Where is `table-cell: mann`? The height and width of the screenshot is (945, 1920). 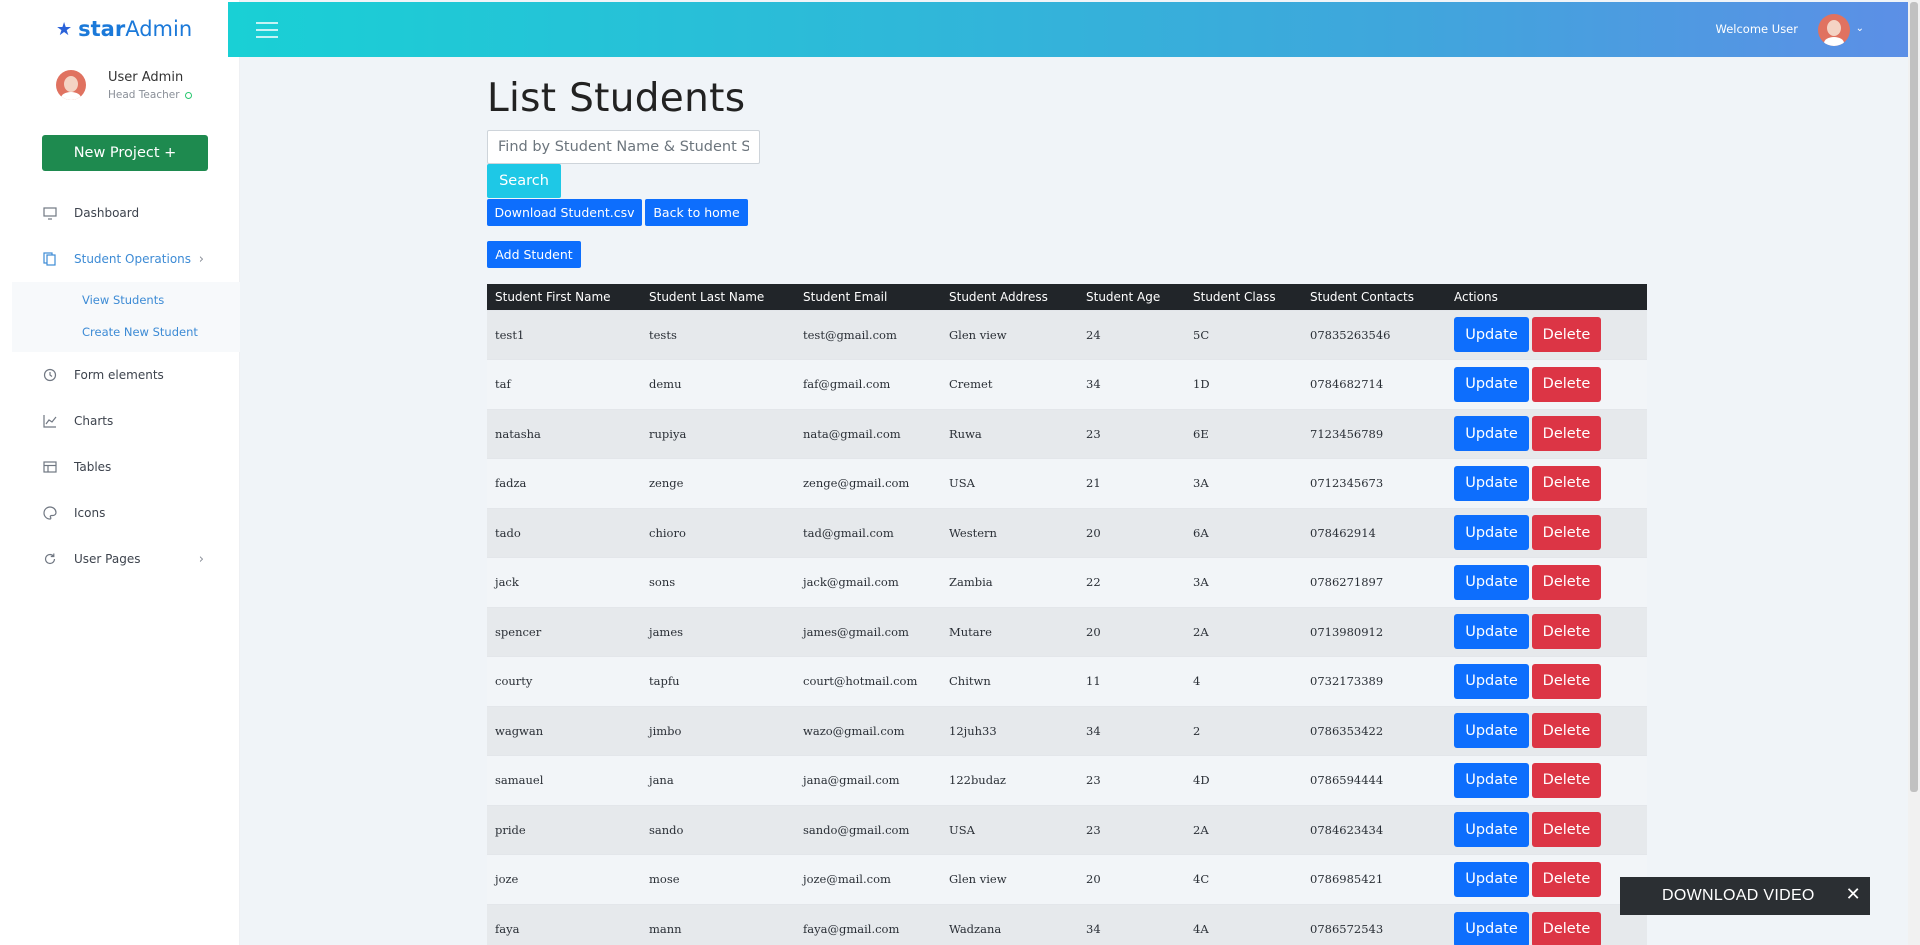
table-cell: mann is located at coordinates (718, 924).